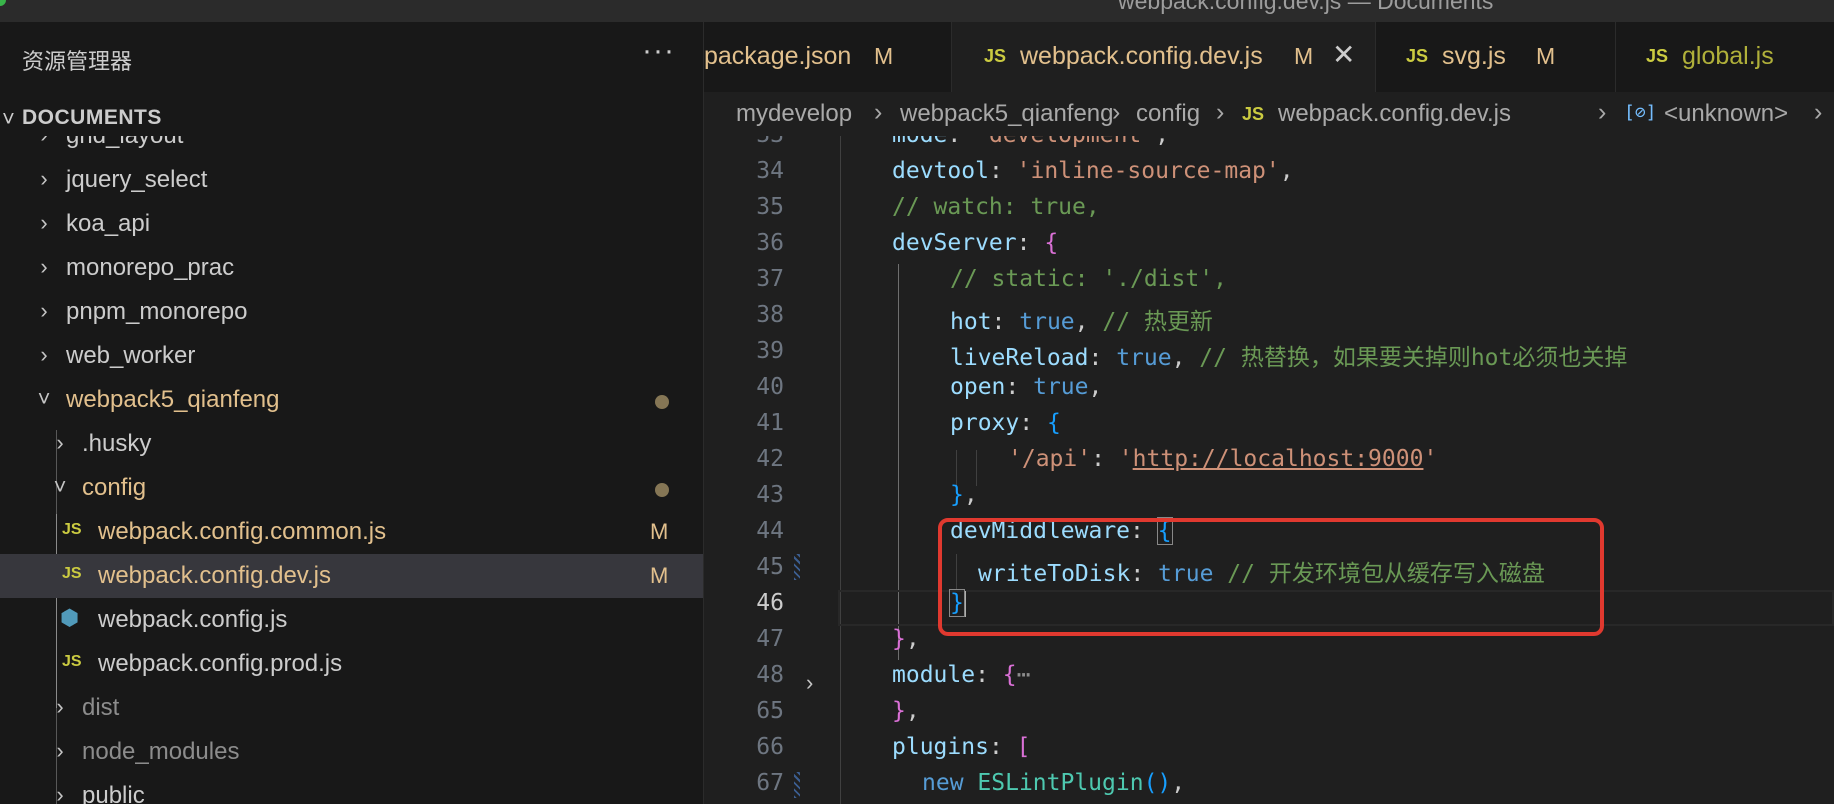 The width and height of the screenshot is (1834, 804). I want to click on breadcrumb-item-project: webpack5_qianfeng, so click(1007, 114).